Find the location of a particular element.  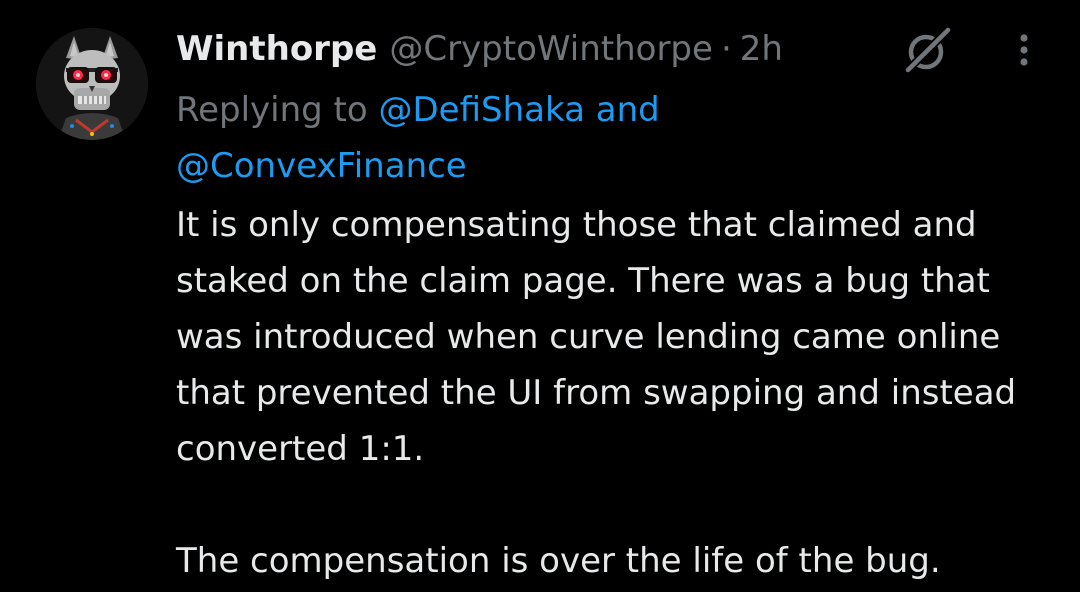

replying-to-and: and is located at coordinates (622, 110).